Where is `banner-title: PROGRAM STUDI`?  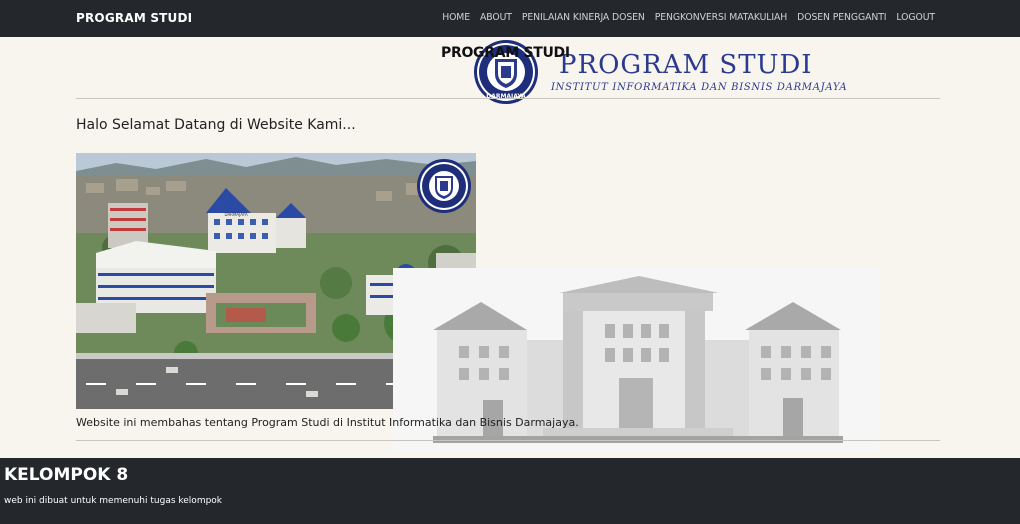 banner-title: PROGRAM STUDI is located at coordinates (686, 65).